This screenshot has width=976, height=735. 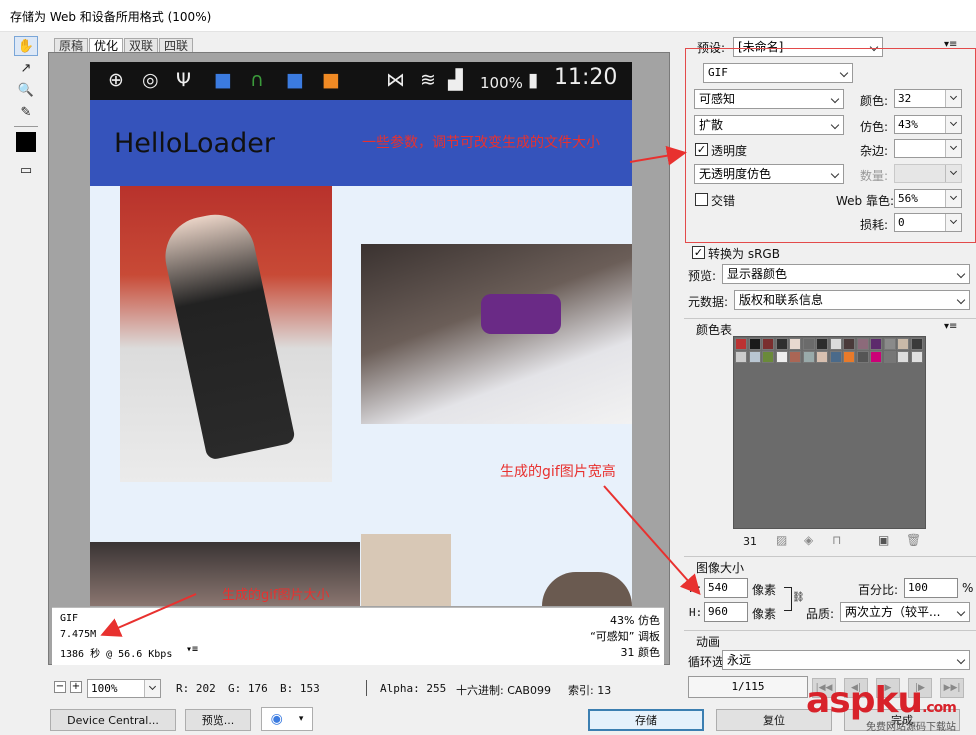 What do you see at coordinates (939, 708) in the screenshot?
I see `watermark-suffix: .com` at bounding box center [939, 708].